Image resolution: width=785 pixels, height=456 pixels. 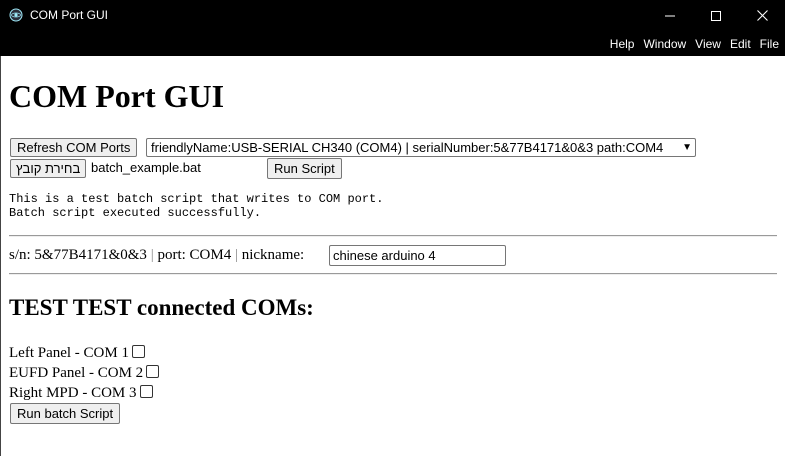 I want to click on maximize-icon, so click(x=716, y=15).